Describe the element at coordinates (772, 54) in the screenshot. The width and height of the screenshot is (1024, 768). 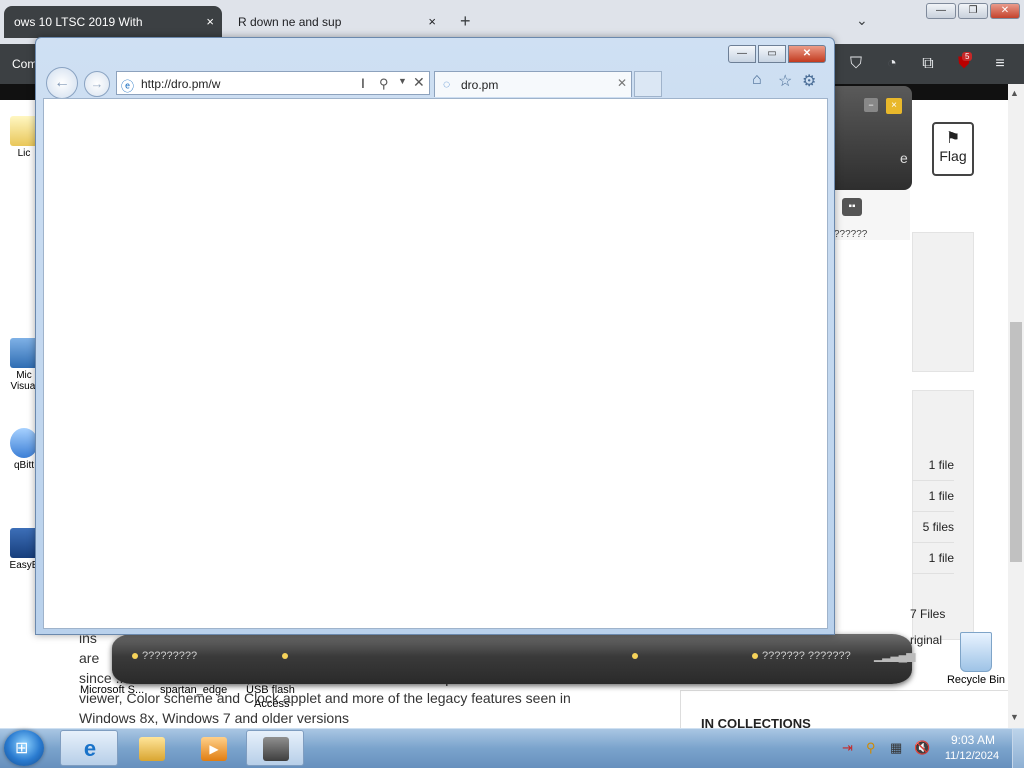
I see `maximize-button: ▭` at that location.